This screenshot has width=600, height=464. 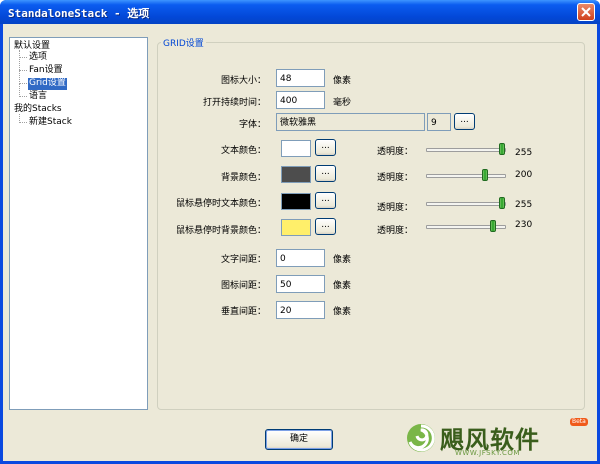 I want to click on window-title: StandaloneStack - 选项, so click(x=79, y=13).